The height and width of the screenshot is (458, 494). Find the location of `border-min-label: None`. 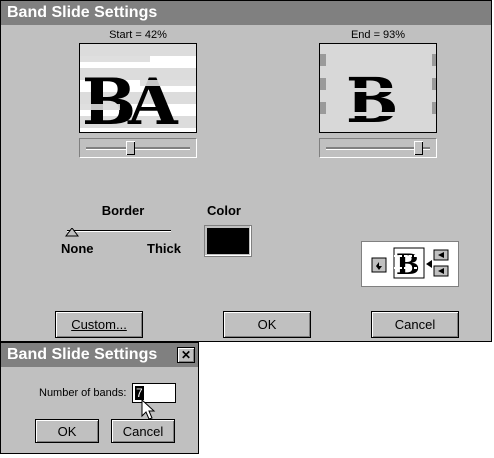

border-min-label: None is located at coordinates (77, 248).